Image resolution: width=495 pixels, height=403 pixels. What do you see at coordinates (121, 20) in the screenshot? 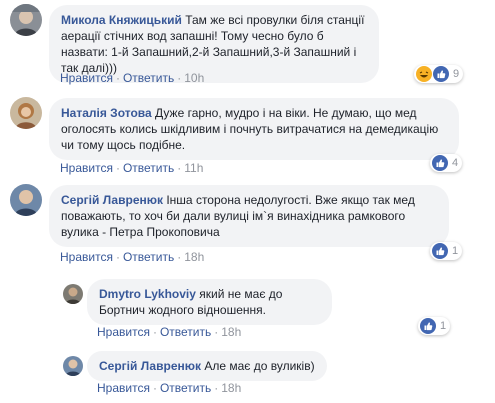
I see `comment-author-link: Микола Княжицький` at bounding box center [121, 20].